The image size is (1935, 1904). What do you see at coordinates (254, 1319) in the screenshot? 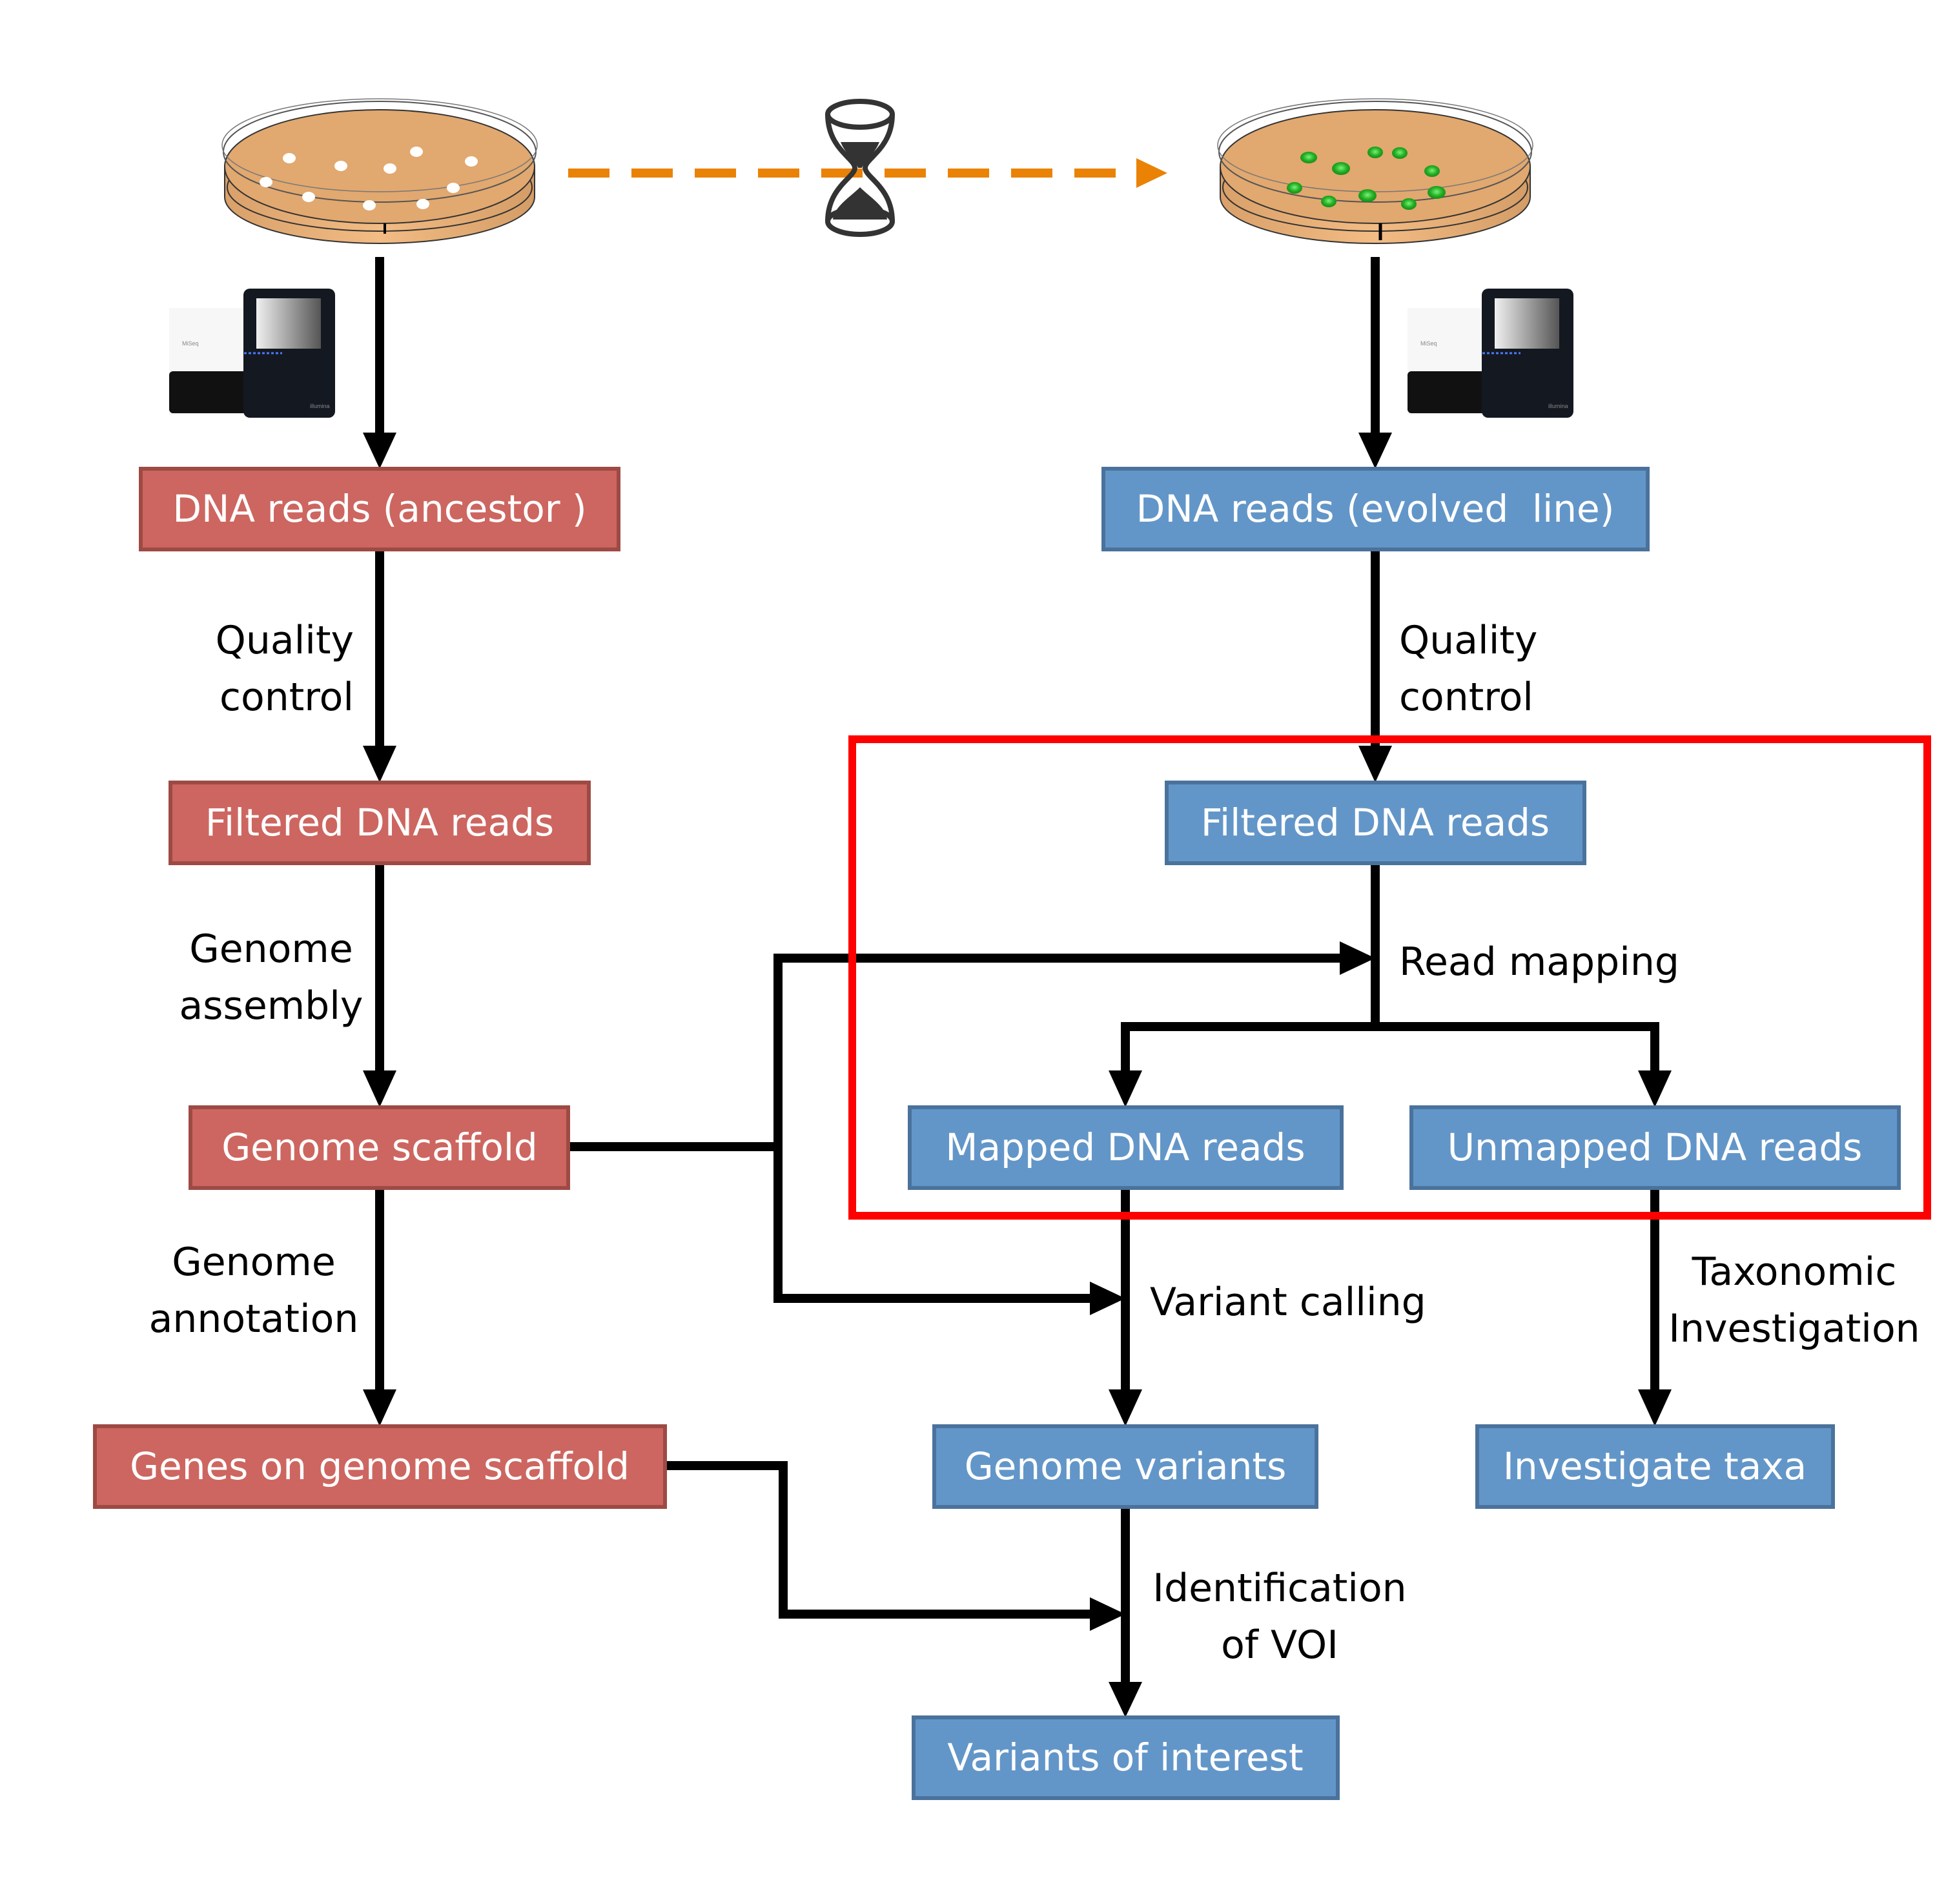
I see `step-label-line: annotation` at bounding box center [254, 1319].